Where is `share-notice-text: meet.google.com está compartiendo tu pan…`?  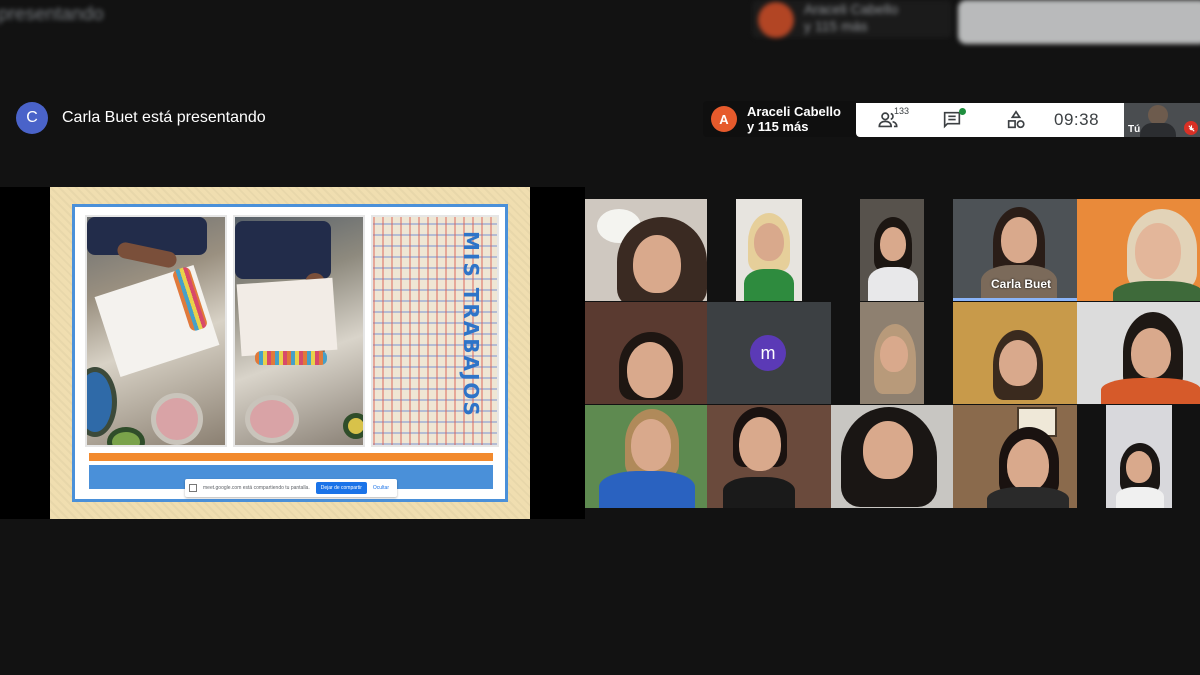
share-notice-text: meet.google.com está compartiendo tu pan… is located at coordinates (256, 488).